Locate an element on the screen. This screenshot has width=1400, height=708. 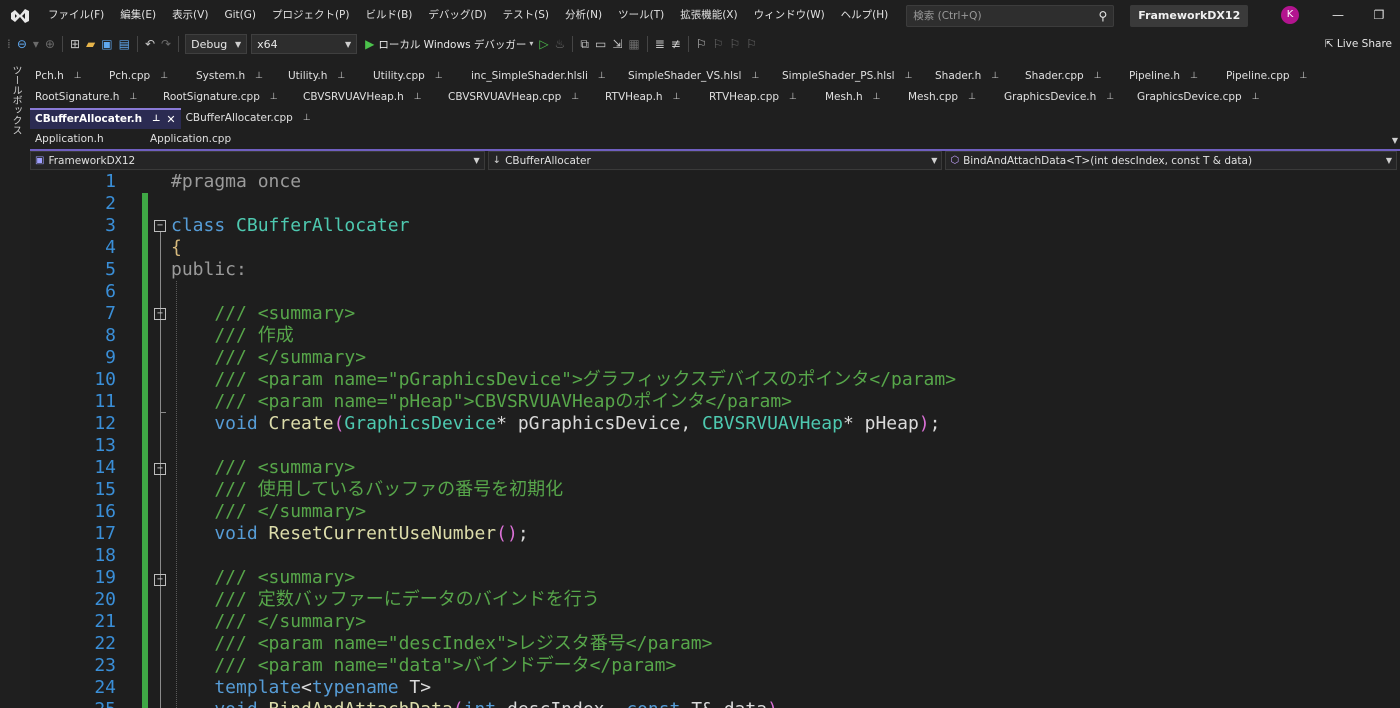
file-tab: Utility.cpp ⊥ is located at coordinates (417, 76).